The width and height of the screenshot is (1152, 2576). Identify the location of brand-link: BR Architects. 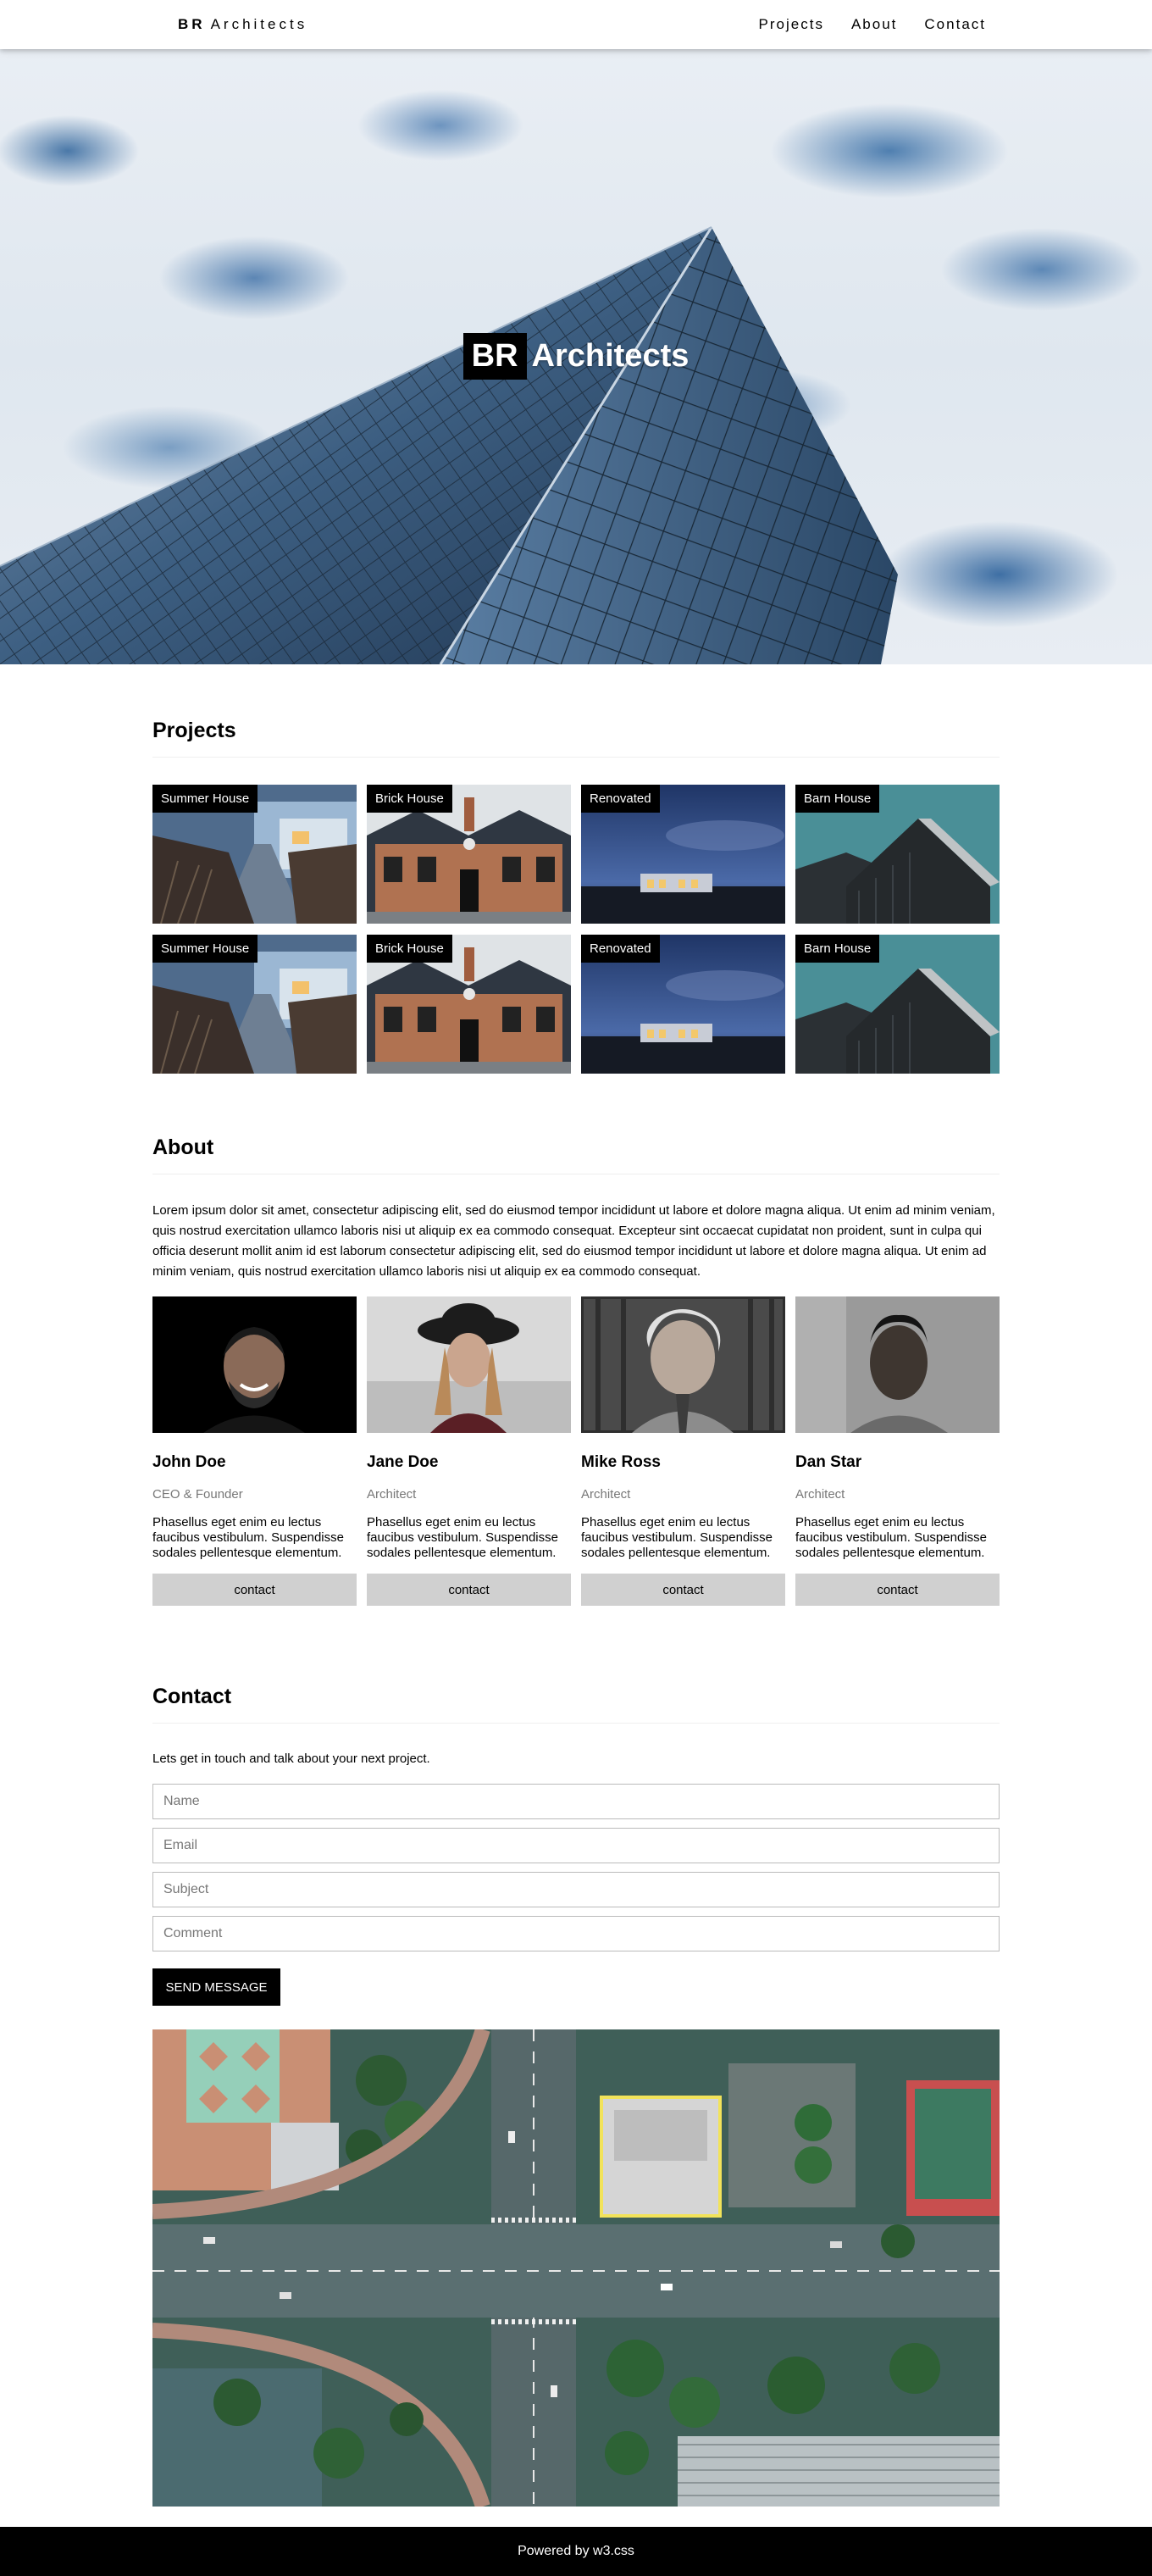
(242, 24).